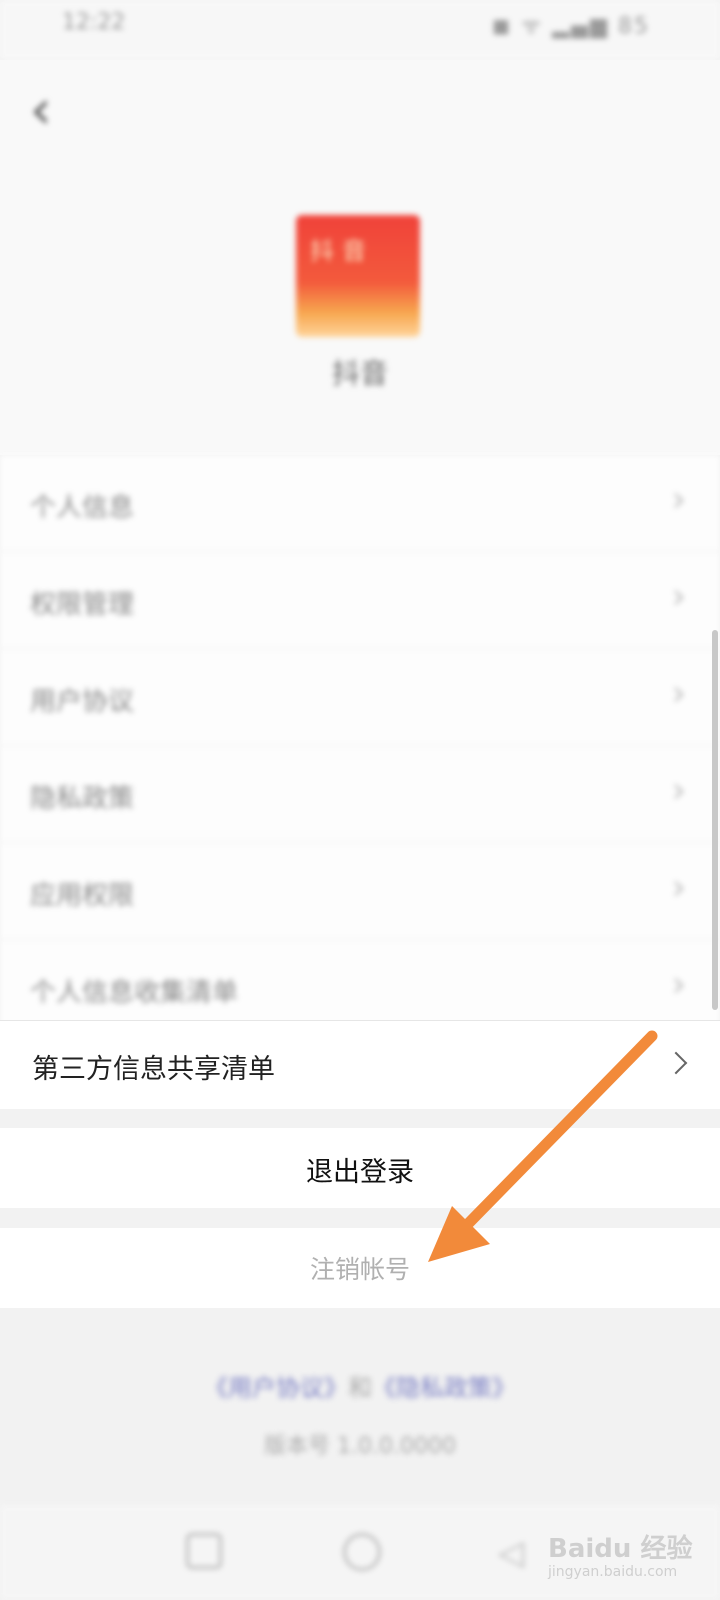 This screenshot has width=720, height=1600. What do you see at coordinates (82, 508) in the screenshot?
I see `menu-item-label: 个人信息` at bounding box center [82, 508].